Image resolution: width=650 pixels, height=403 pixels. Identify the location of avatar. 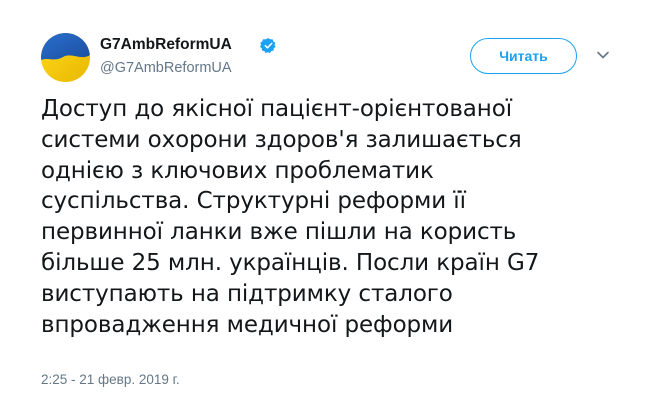
(65, 57).